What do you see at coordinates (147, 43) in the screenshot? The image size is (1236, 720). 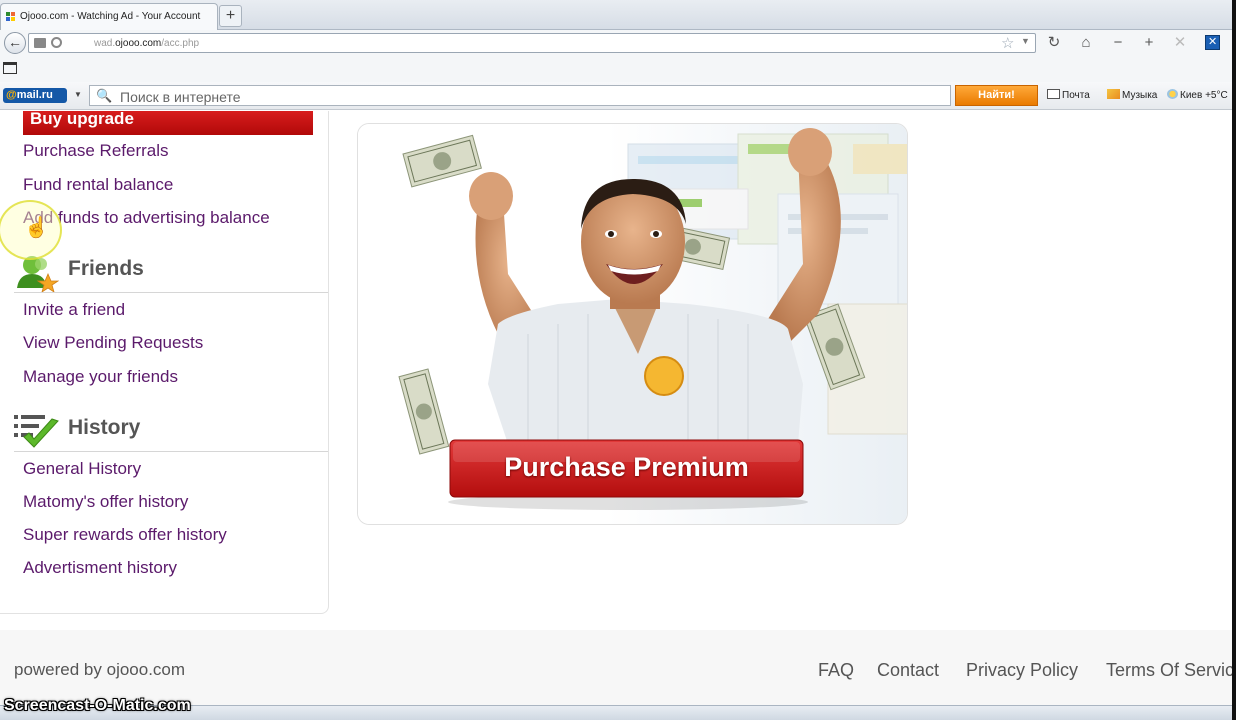 I see `url-text: wad.ojooo.com/acc.php` at bounding box center [147, 43].